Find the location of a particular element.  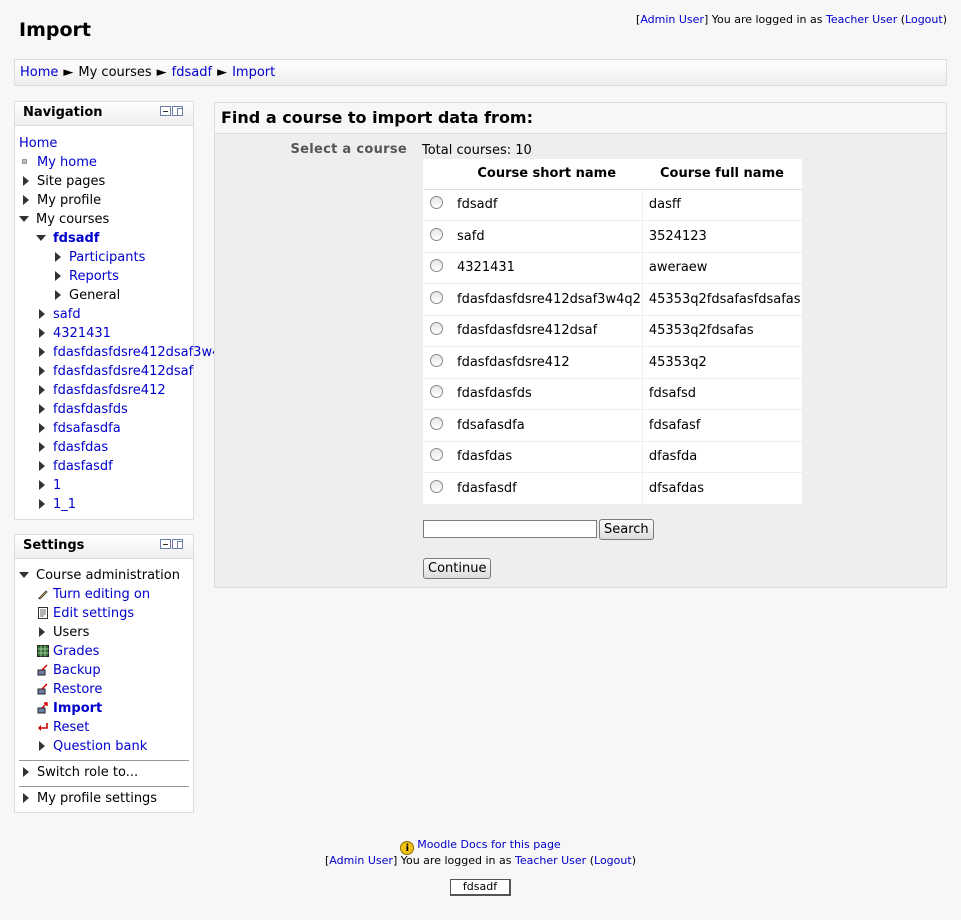

settings-my-profile-settings: My profile settings is located at coordinates (104, 798).